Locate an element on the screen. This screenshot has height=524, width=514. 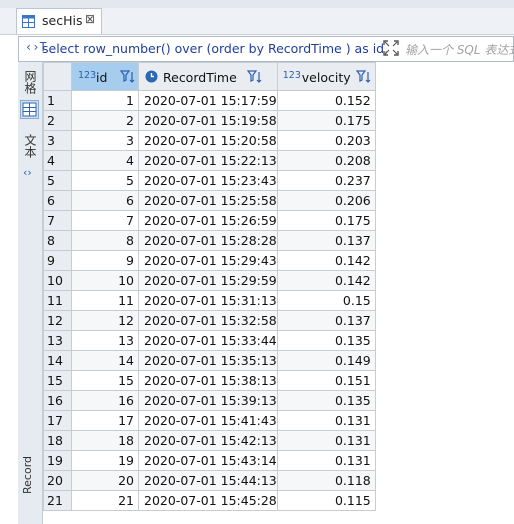
cell-velocity: 0.118 is located at coordinates (326, 480).